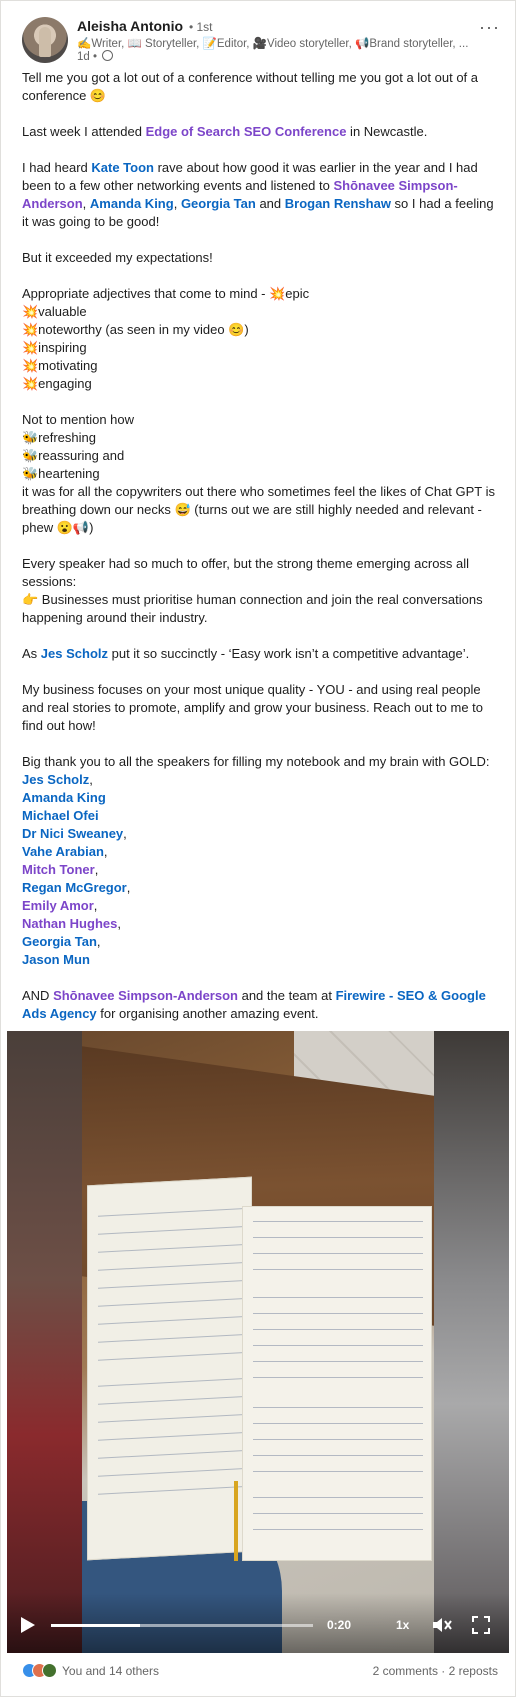  I want to click on speaker-link: Jason Mun, so click(56, 959).